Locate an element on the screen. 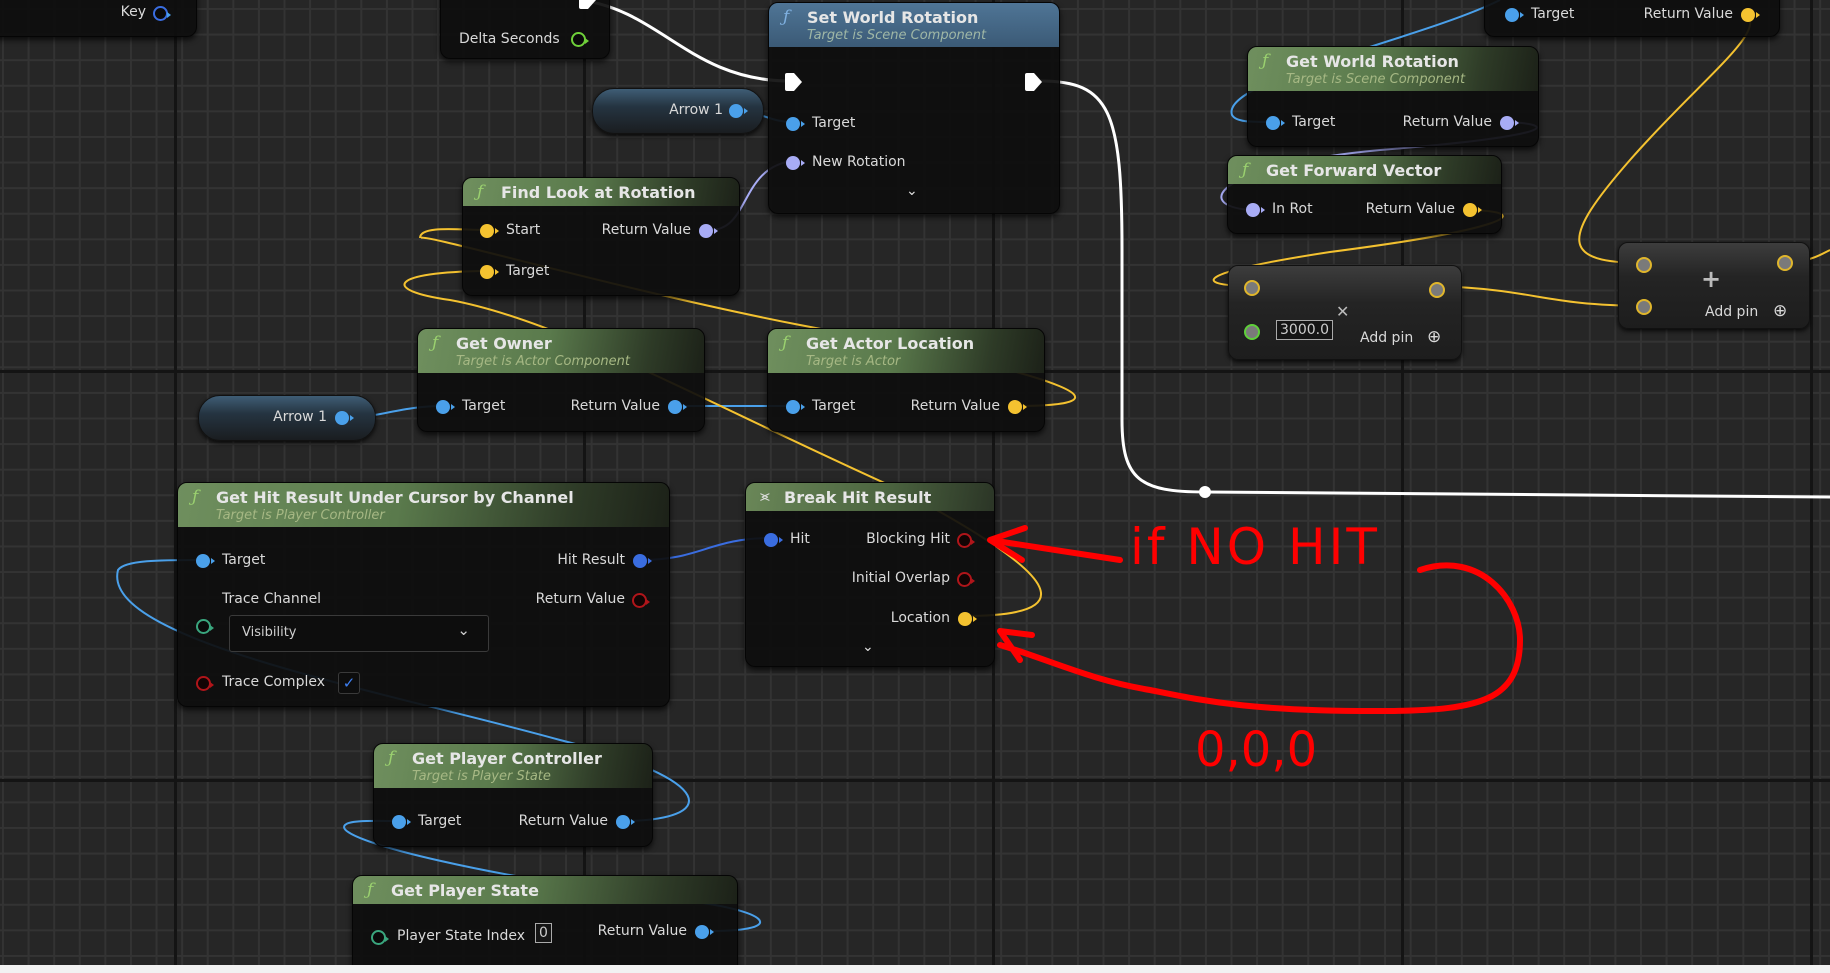 The height and width of the screenshot is (973, 1830). trace-channel-pin is located at coordinates (205, 626).